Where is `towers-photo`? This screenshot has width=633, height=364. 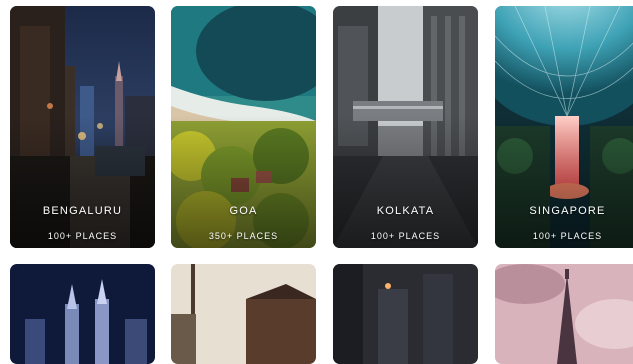
towers-photo is located at coordinates (405, 314).